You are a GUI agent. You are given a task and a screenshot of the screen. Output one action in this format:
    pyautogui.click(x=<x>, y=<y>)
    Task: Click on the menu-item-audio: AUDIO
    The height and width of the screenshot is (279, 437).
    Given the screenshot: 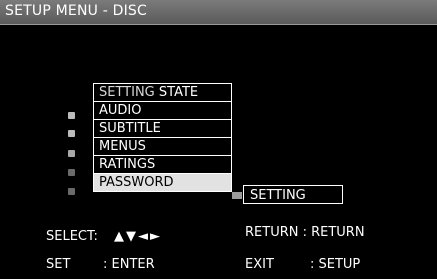 What is the action you would take?
    pyautogui.click(x=162, y=111)
    